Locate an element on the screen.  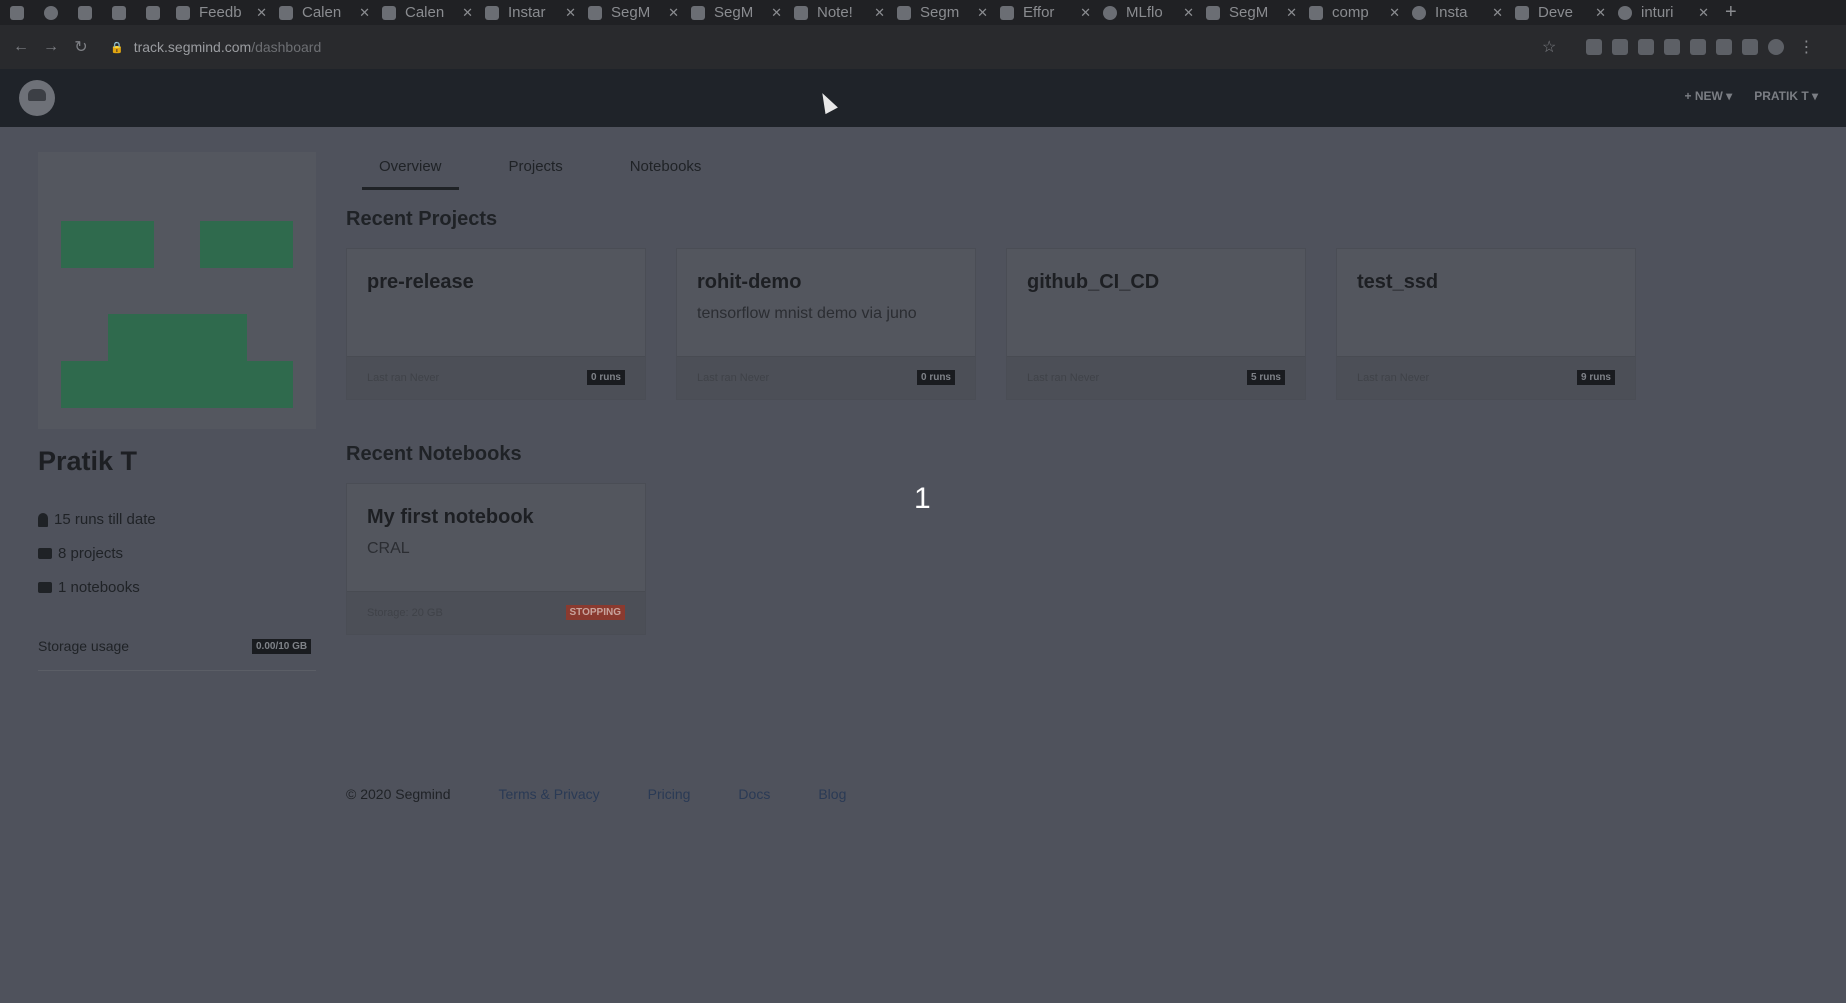
url-input: 🔒 track.segmind.com/dashboard is located at coordinates (820, 47).